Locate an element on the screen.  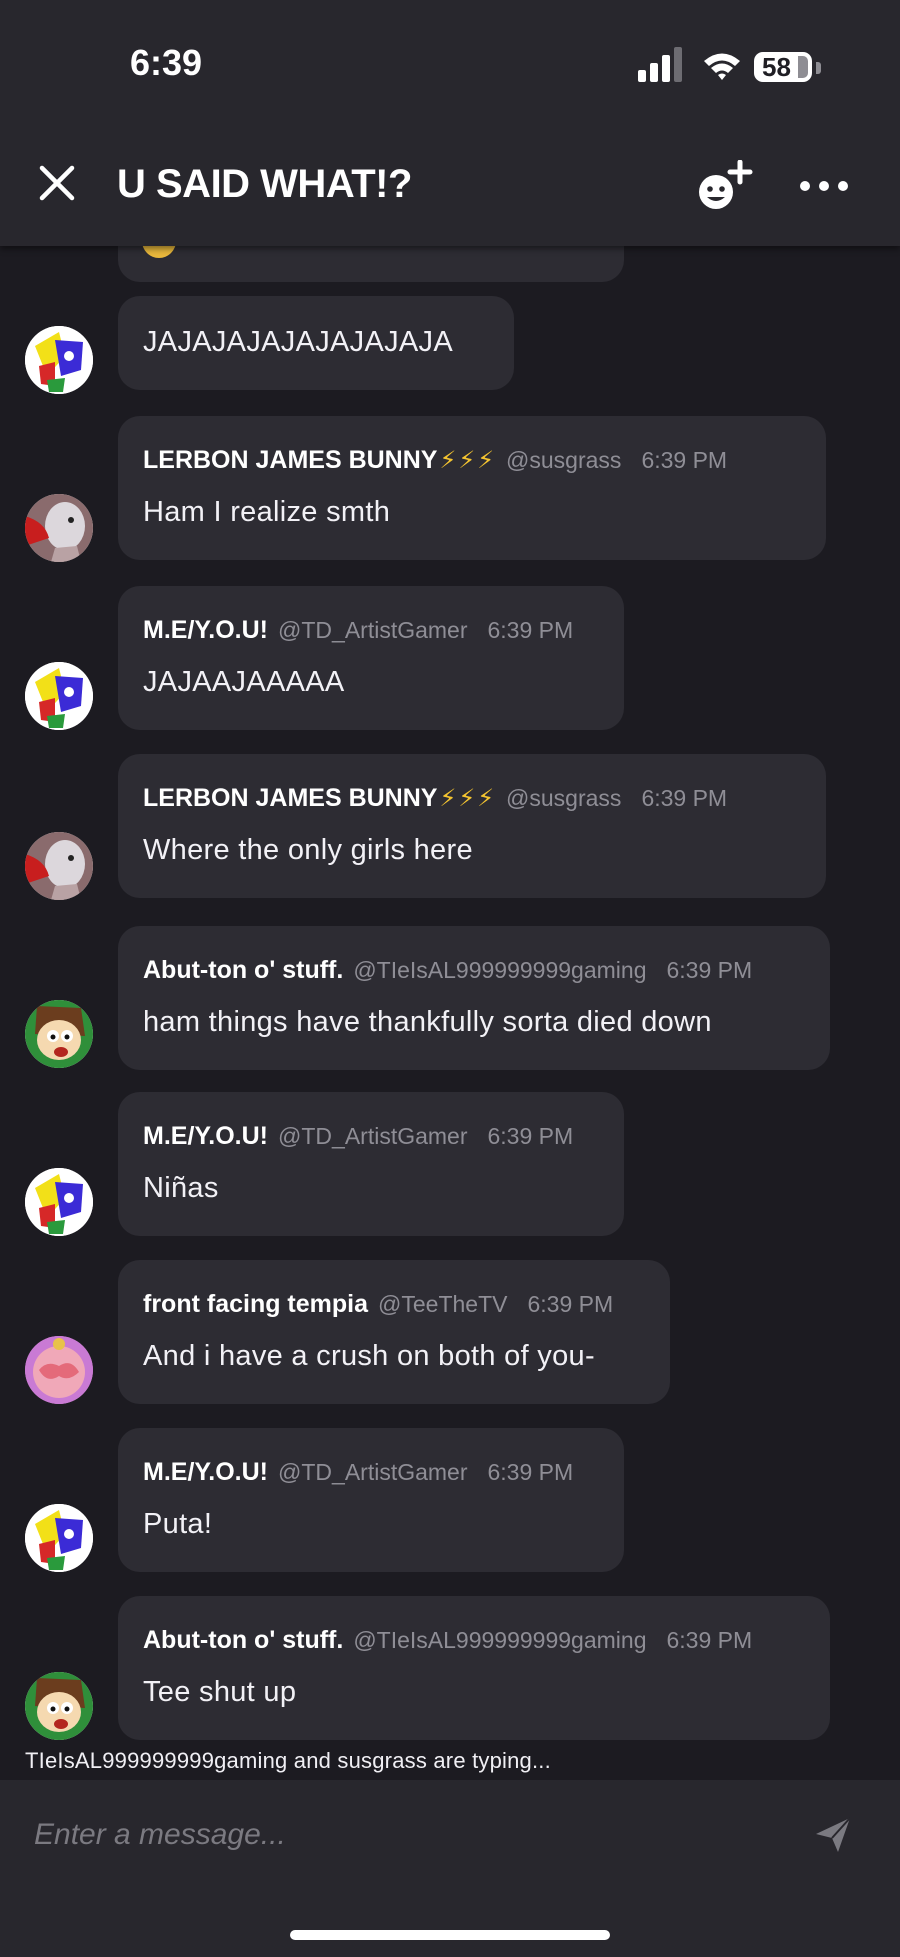
battery-level: 58 is located at coordinates (776, 67).